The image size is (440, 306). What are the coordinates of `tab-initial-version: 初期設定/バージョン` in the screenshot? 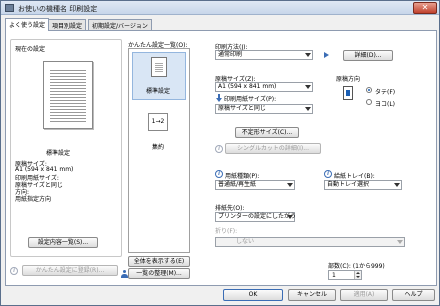 It's located at (120, 24).